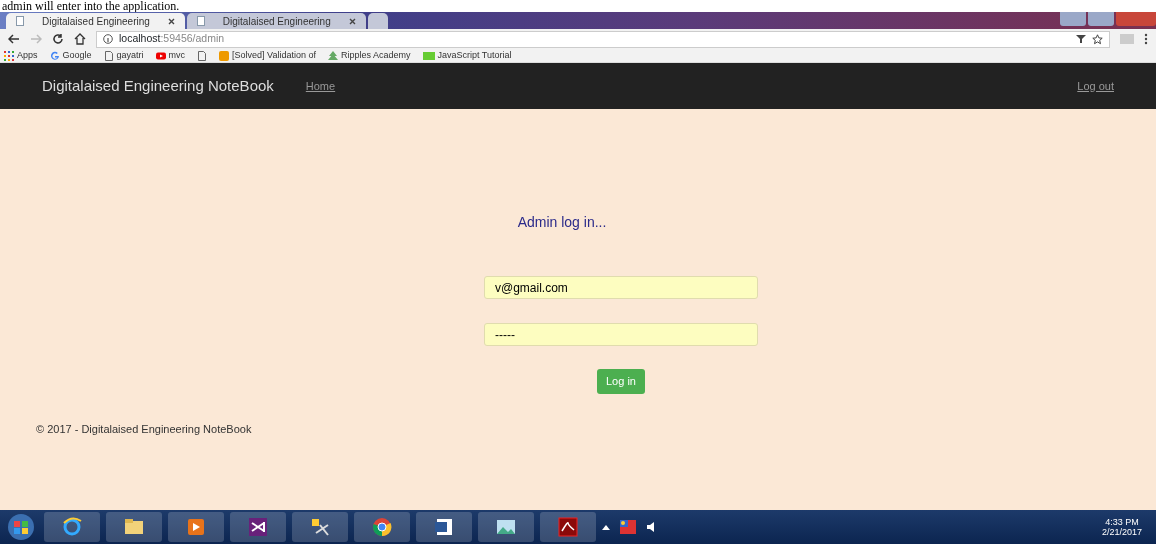 The image size is (1156, 544). Describe the element at coordinates (628, 527) in the screenshot. I see `flag-icon` at that location.